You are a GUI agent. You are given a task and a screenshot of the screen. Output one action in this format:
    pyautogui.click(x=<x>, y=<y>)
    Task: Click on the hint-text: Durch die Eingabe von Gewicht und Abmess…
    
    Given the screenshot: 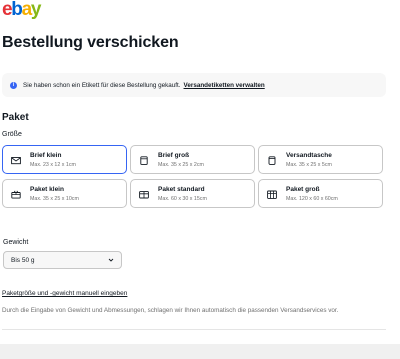 What is the action you would take?
    pyautogui.click(x=170, y=310)
    